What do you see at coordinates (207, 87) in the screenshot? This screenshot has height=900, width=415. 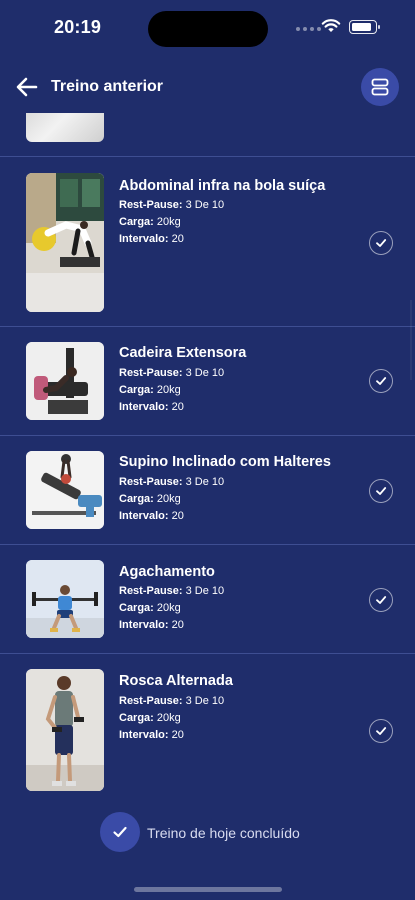 I see `top-bar: Treino anterior` at bounding box center [207, 87].